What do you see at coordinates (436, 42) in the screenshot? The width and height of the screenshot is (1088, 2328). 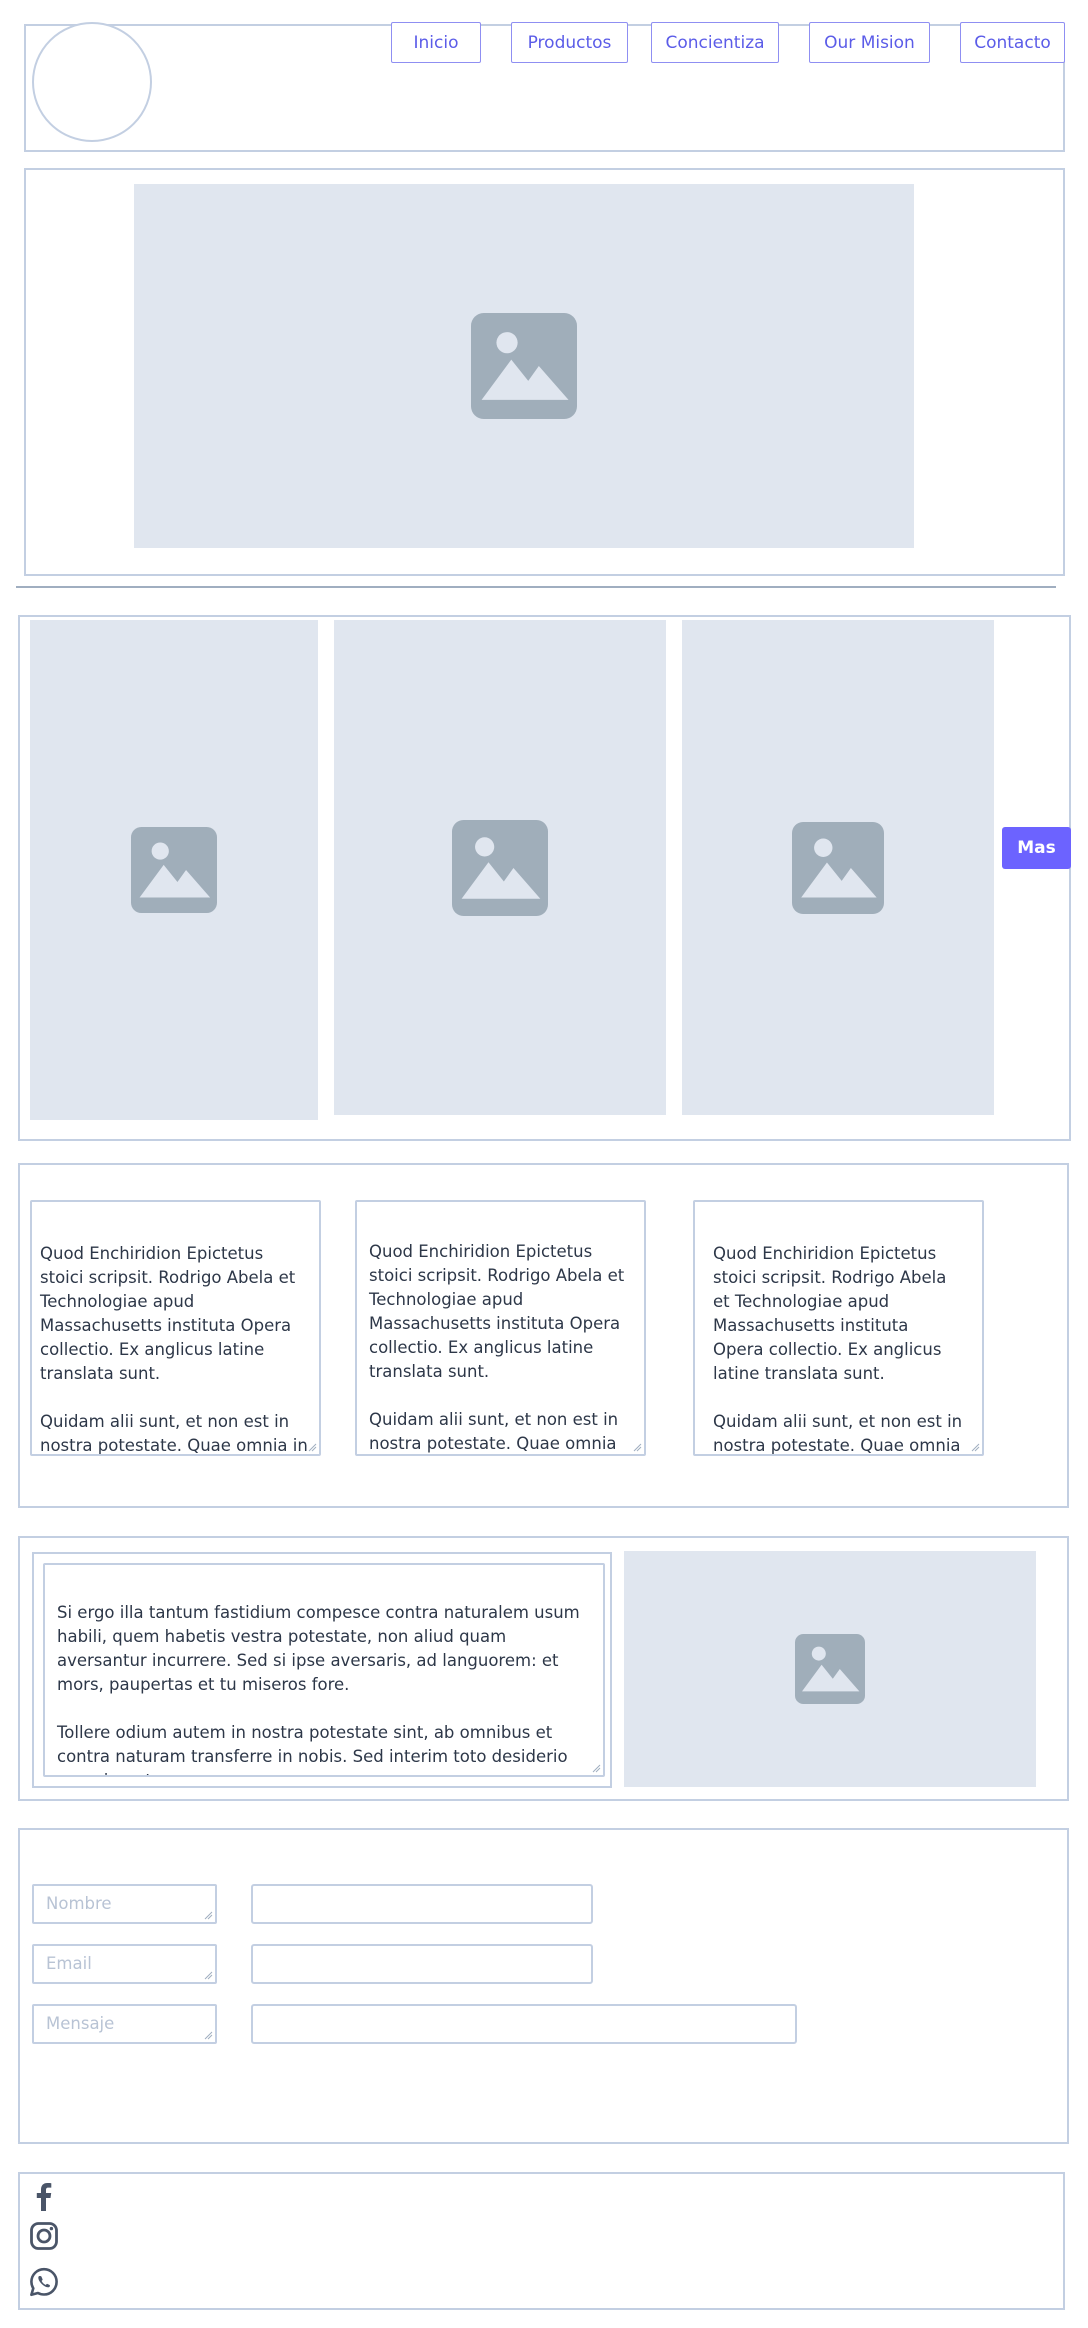 I see `nav-inicio: Inicio` at bounding box center [436, 42].